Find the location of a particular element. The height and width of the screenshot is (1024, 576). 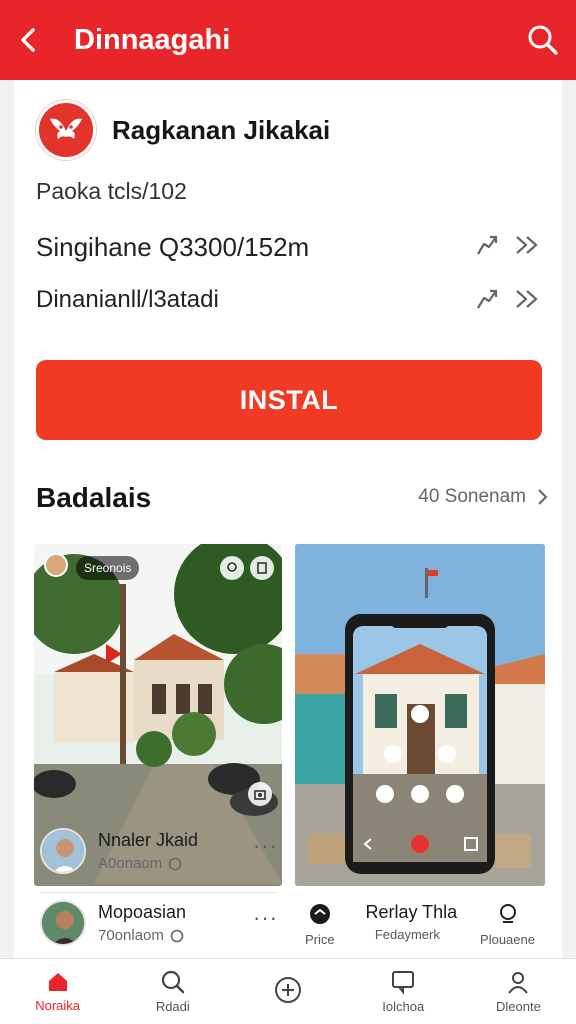

phone-ar-illustration is located at coordinates (420, 715).